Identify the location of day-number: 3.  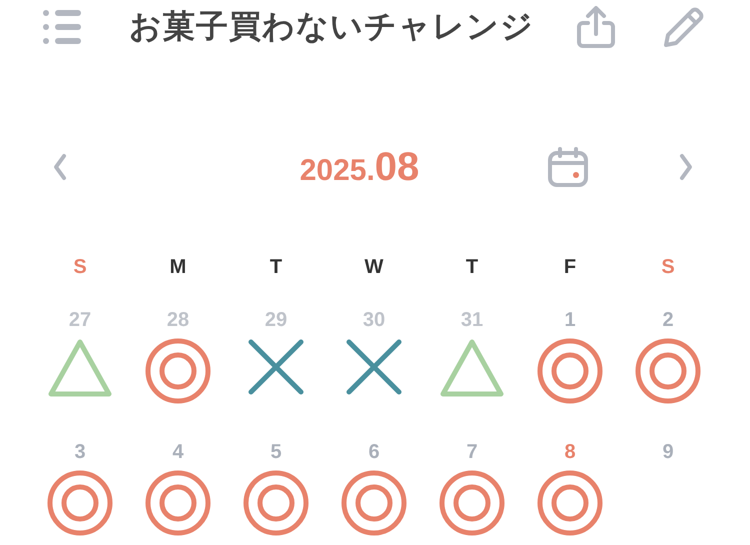
(80, 452).